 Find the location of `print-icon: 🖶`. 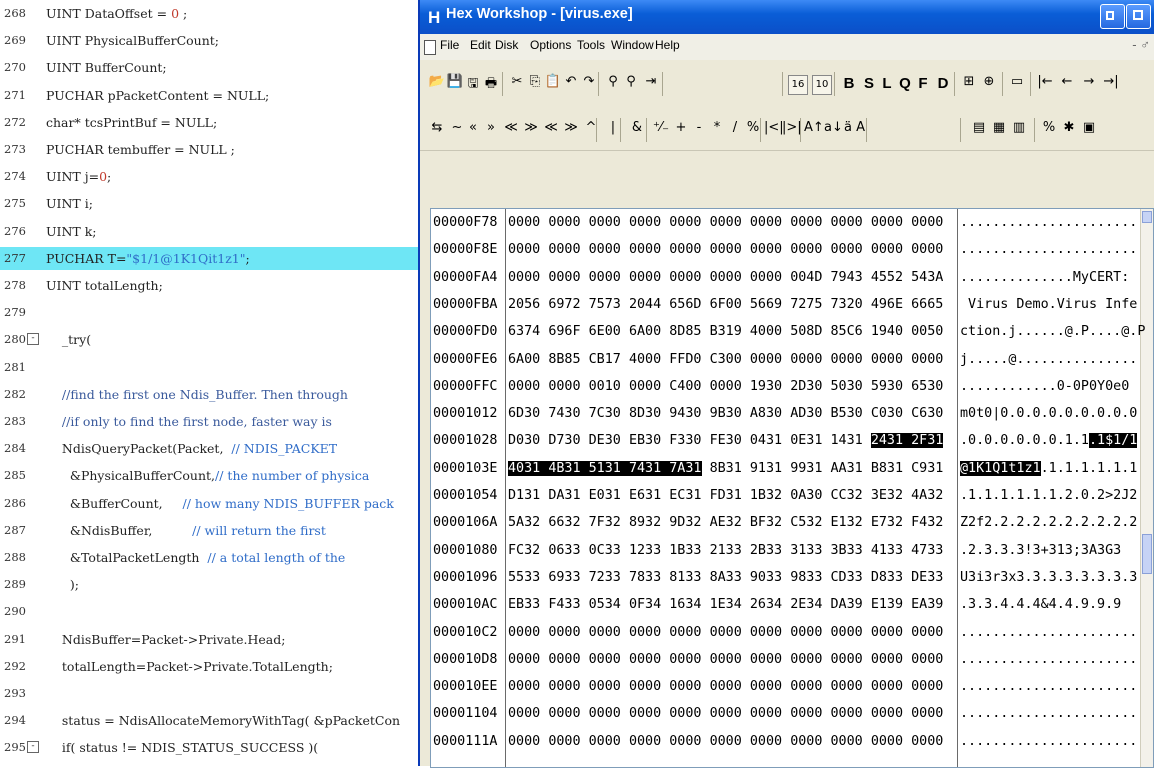

print-icon: 🖶 is located at coordinates (491, 84).